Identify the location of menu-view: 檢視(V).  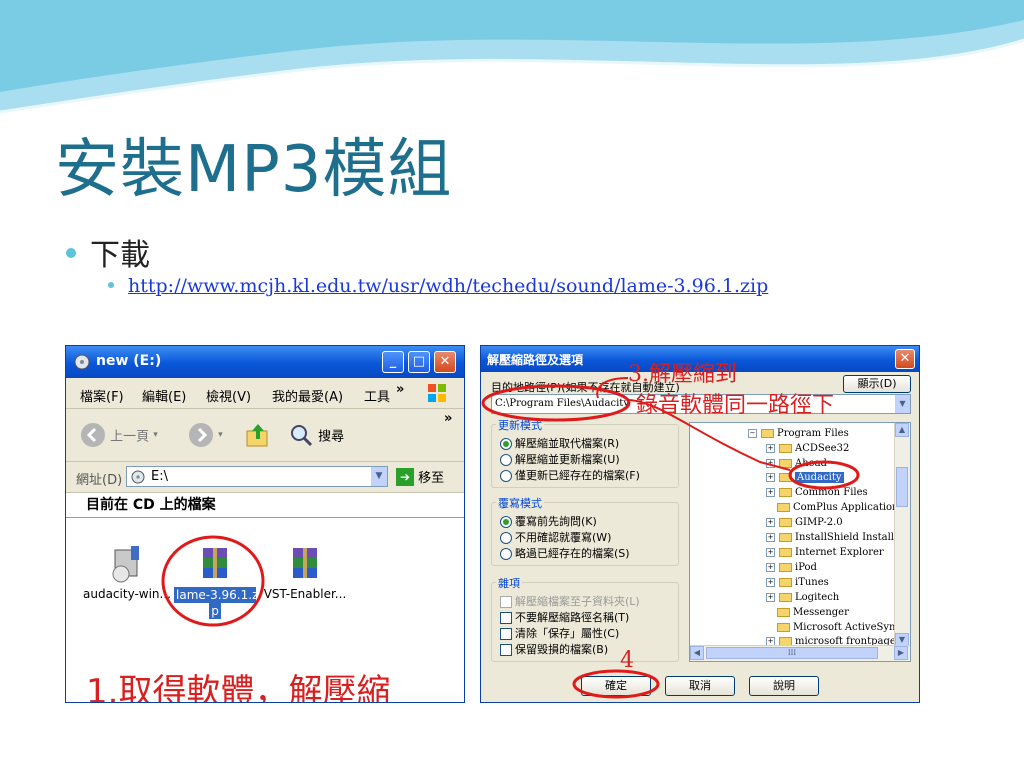
(228, 395).